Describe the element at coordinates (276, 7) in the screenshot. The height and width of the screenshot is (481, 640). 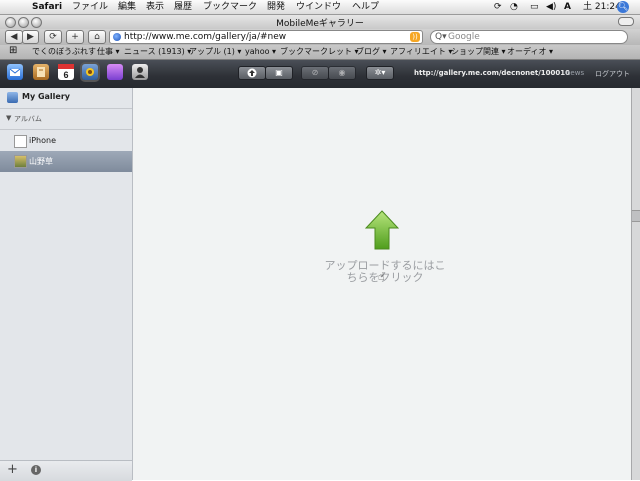
I see `menu-develop: 開発` at that location.